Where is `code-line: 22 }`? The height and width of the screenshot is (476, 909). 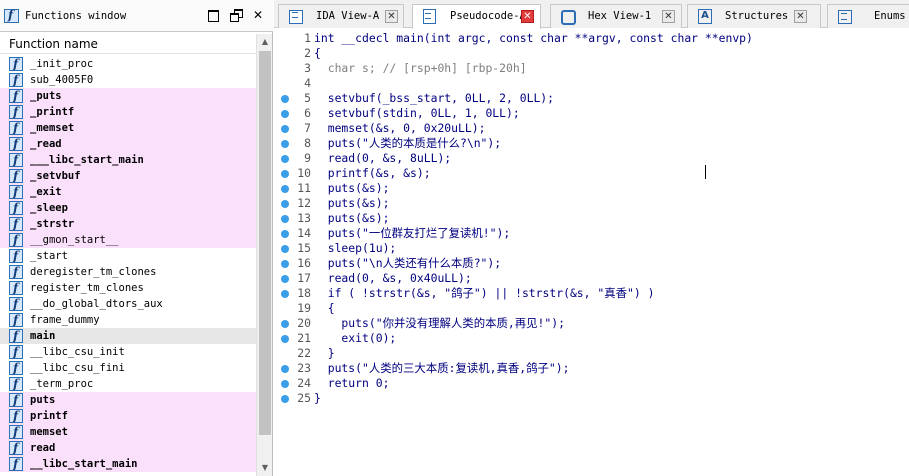
code-line: 22 } is located at coordinates (591, 353).